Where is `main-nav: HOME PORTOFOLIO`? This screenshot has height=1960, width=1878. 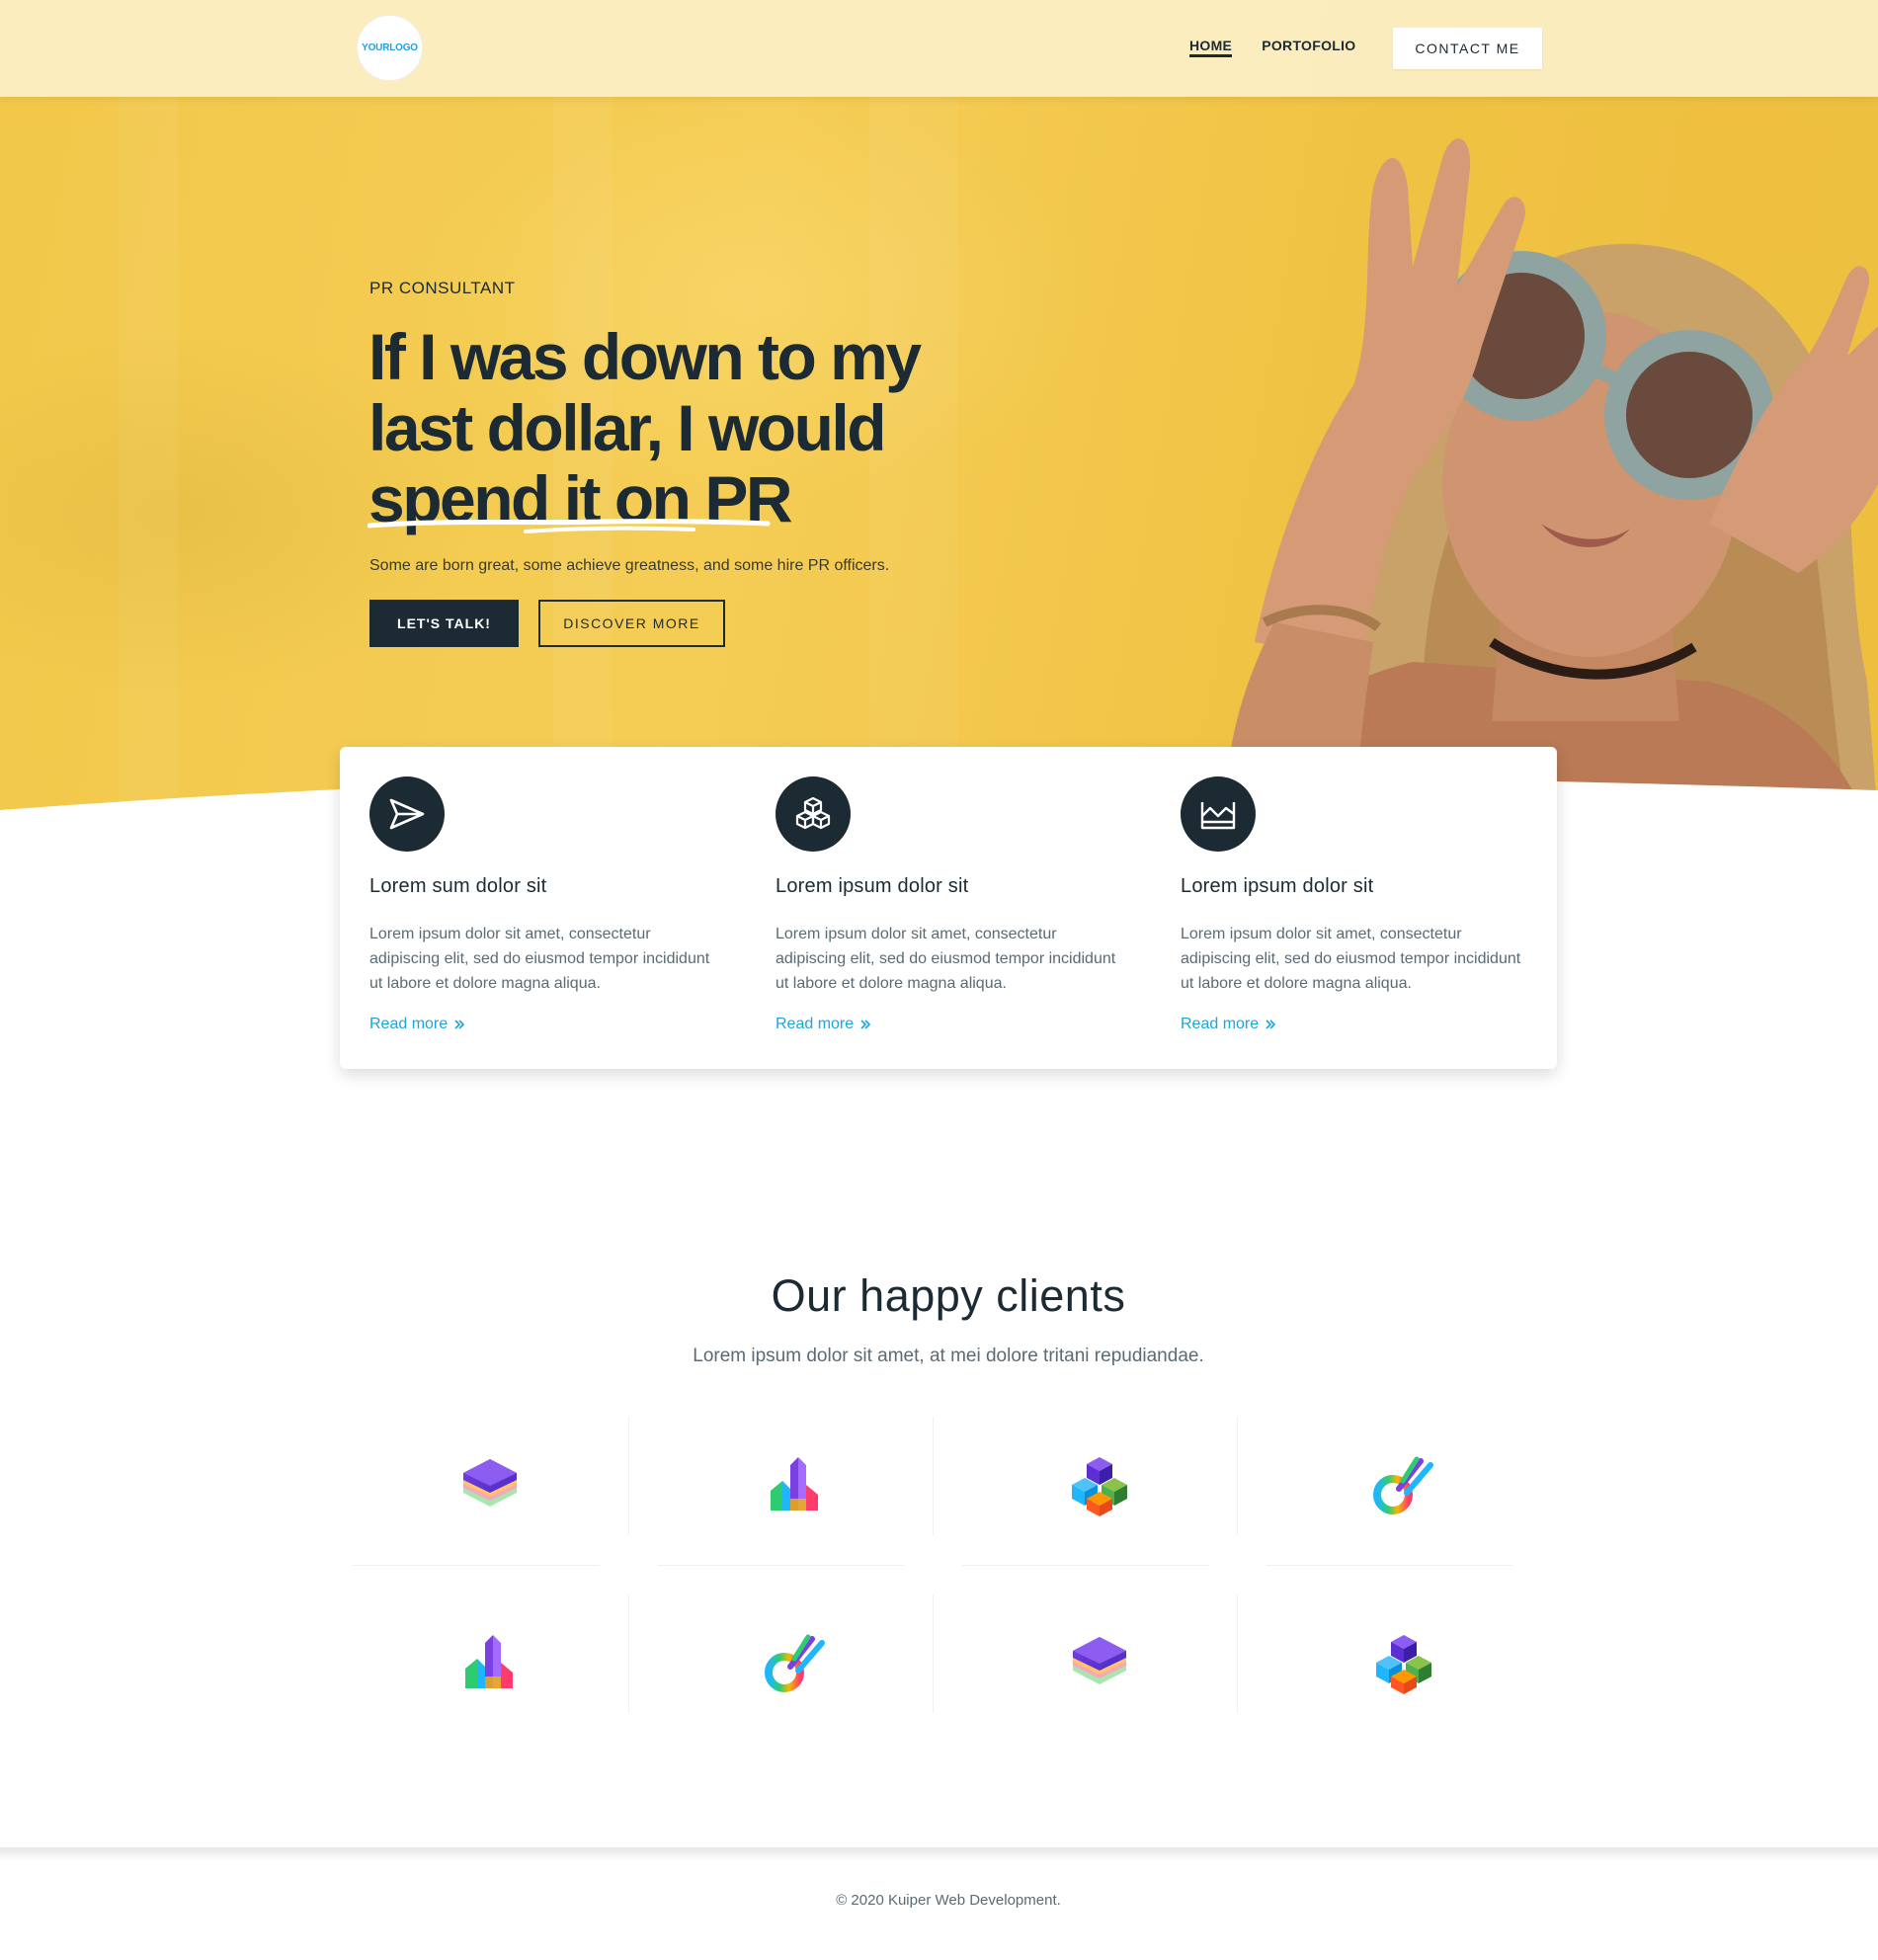
main-nav: HOME PORTOFOLIO is located at coordinates (1272, 47).